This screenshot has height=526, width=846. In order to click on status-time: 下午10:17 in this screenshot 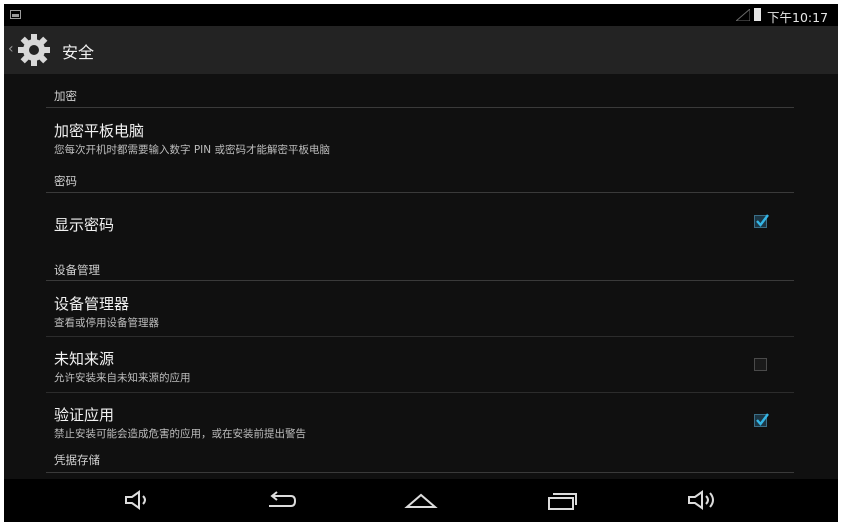, I will do `click(798, 17)`.